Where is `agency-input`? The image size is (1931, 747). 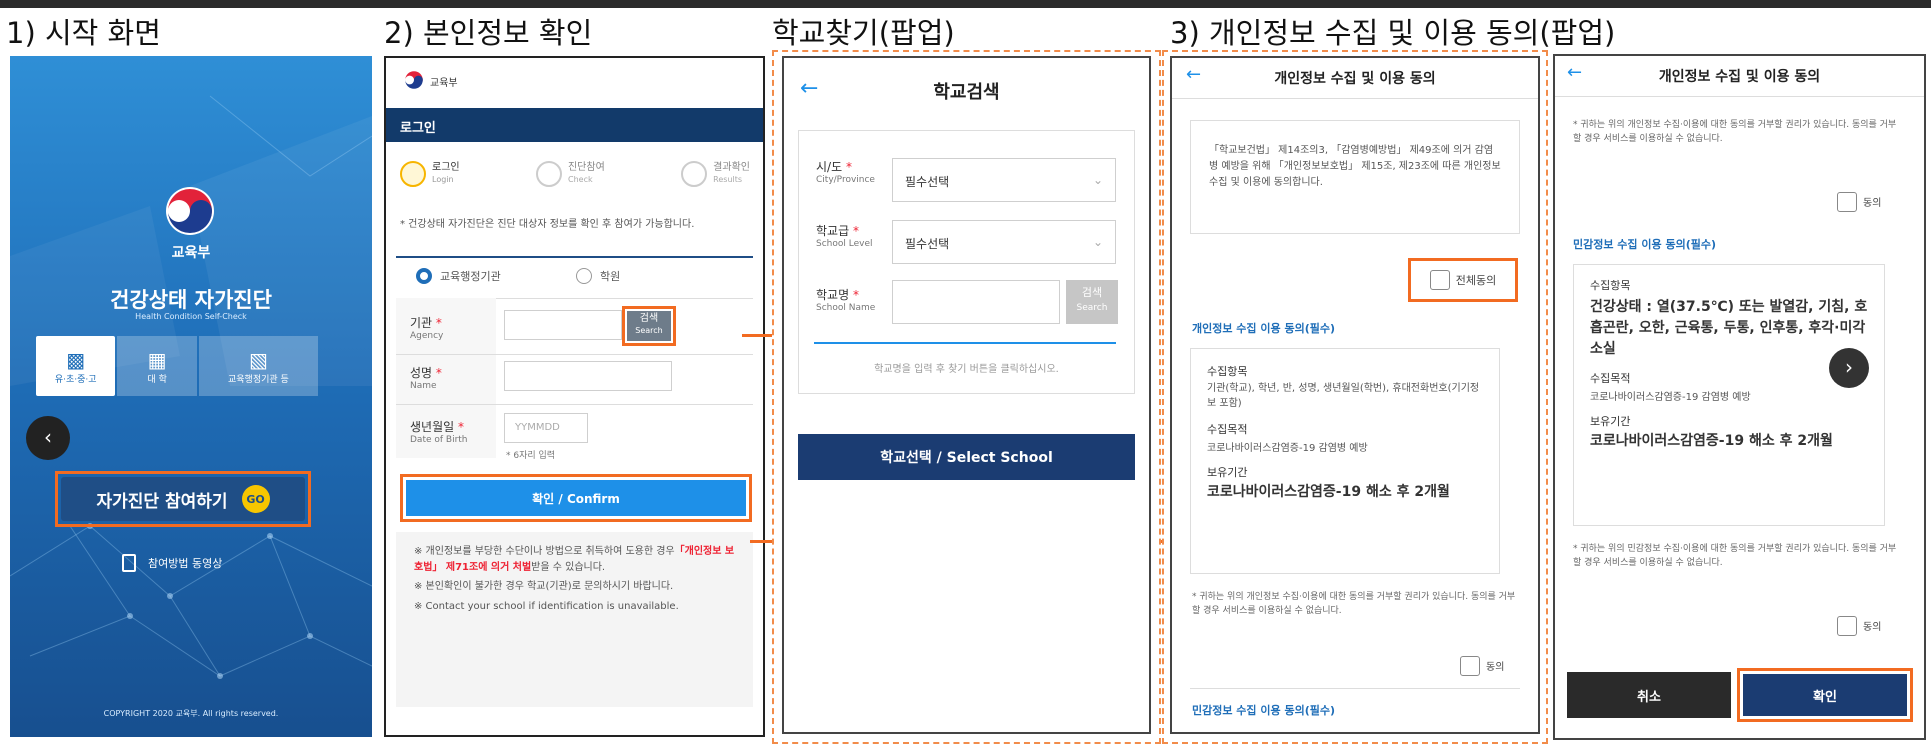 agency-input is located at coordinates (563, 325).